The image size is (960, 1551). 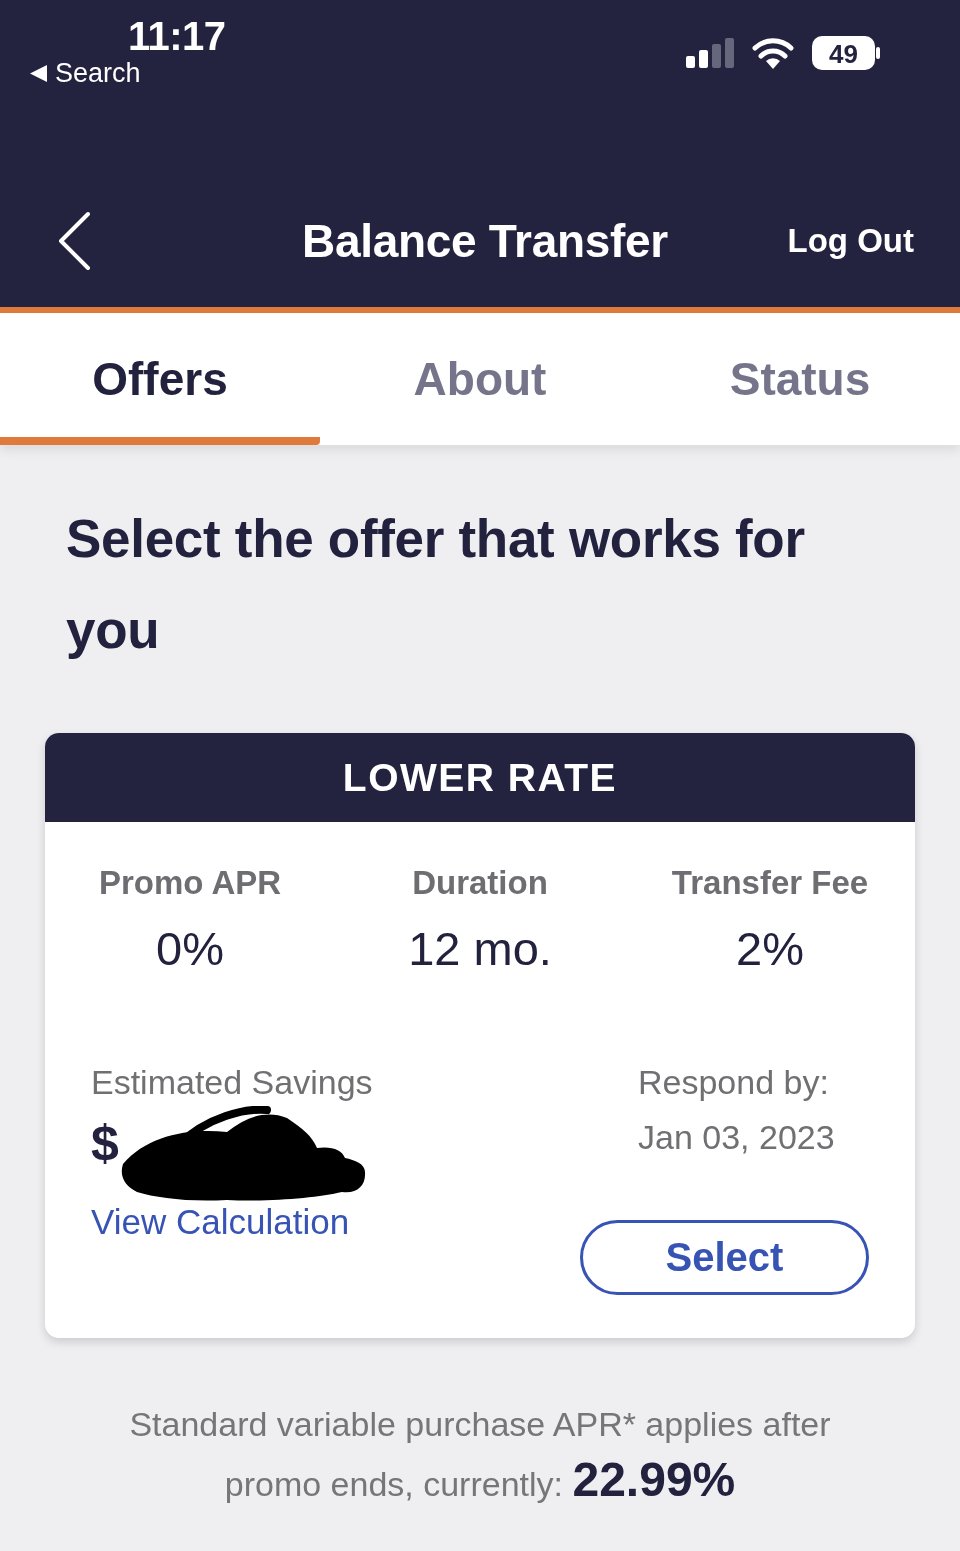 I want to click on term-value: 2%, so click(x=770, y=949).